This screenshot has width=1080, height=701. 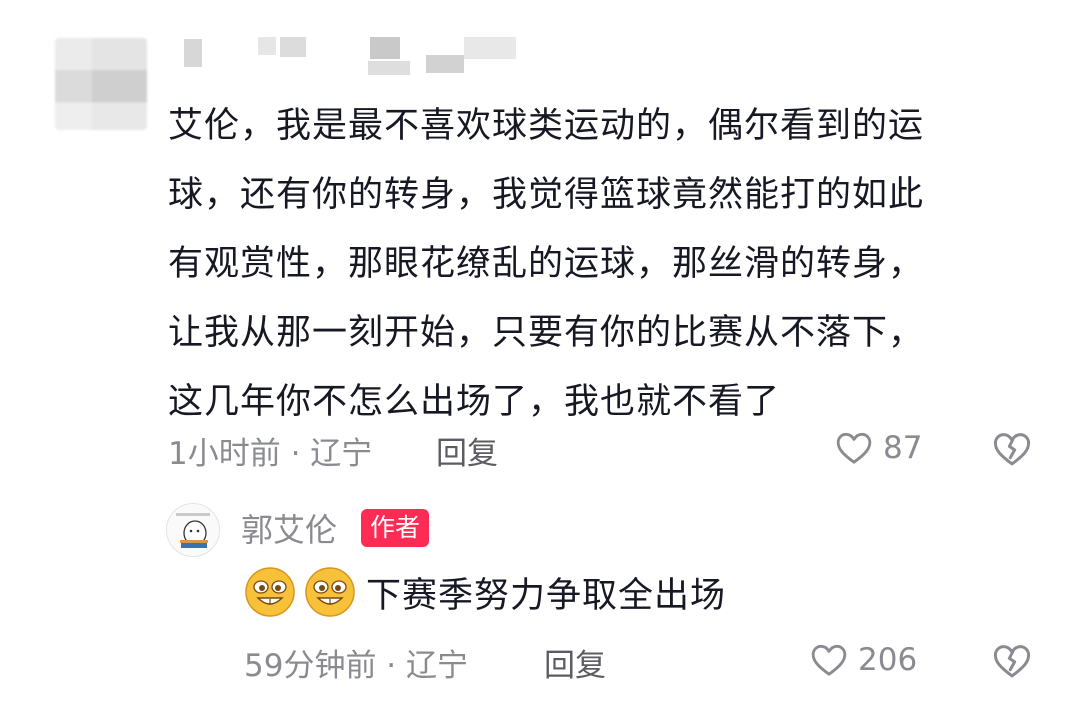 I want to click on author-avatar, so click(x=193, y=530).